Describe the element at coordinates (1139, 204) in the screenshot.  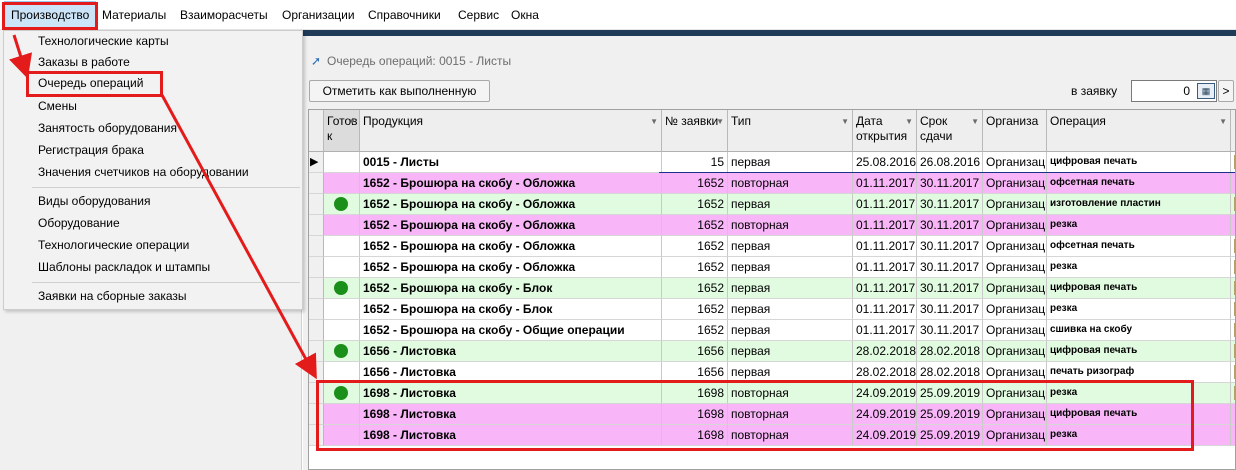
I see `cell-operation: изготовление пластин` at that location.